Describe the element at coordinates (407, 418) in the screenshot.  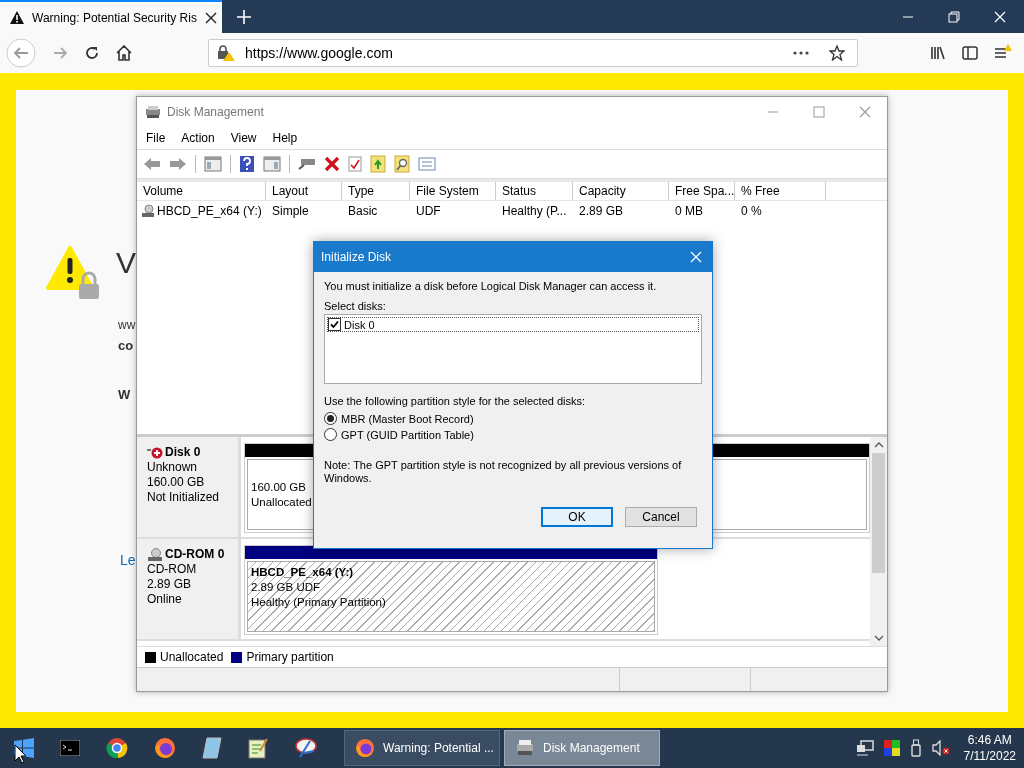
I see `radio-label: MBR (Master Boot Record)` at that location.